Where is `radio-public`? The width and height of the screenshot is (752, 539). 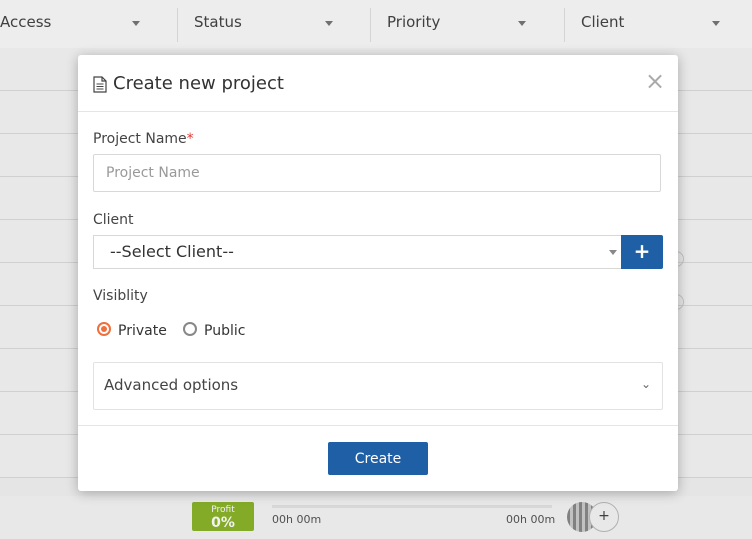 radio-public is located at coordinates (190, 329).